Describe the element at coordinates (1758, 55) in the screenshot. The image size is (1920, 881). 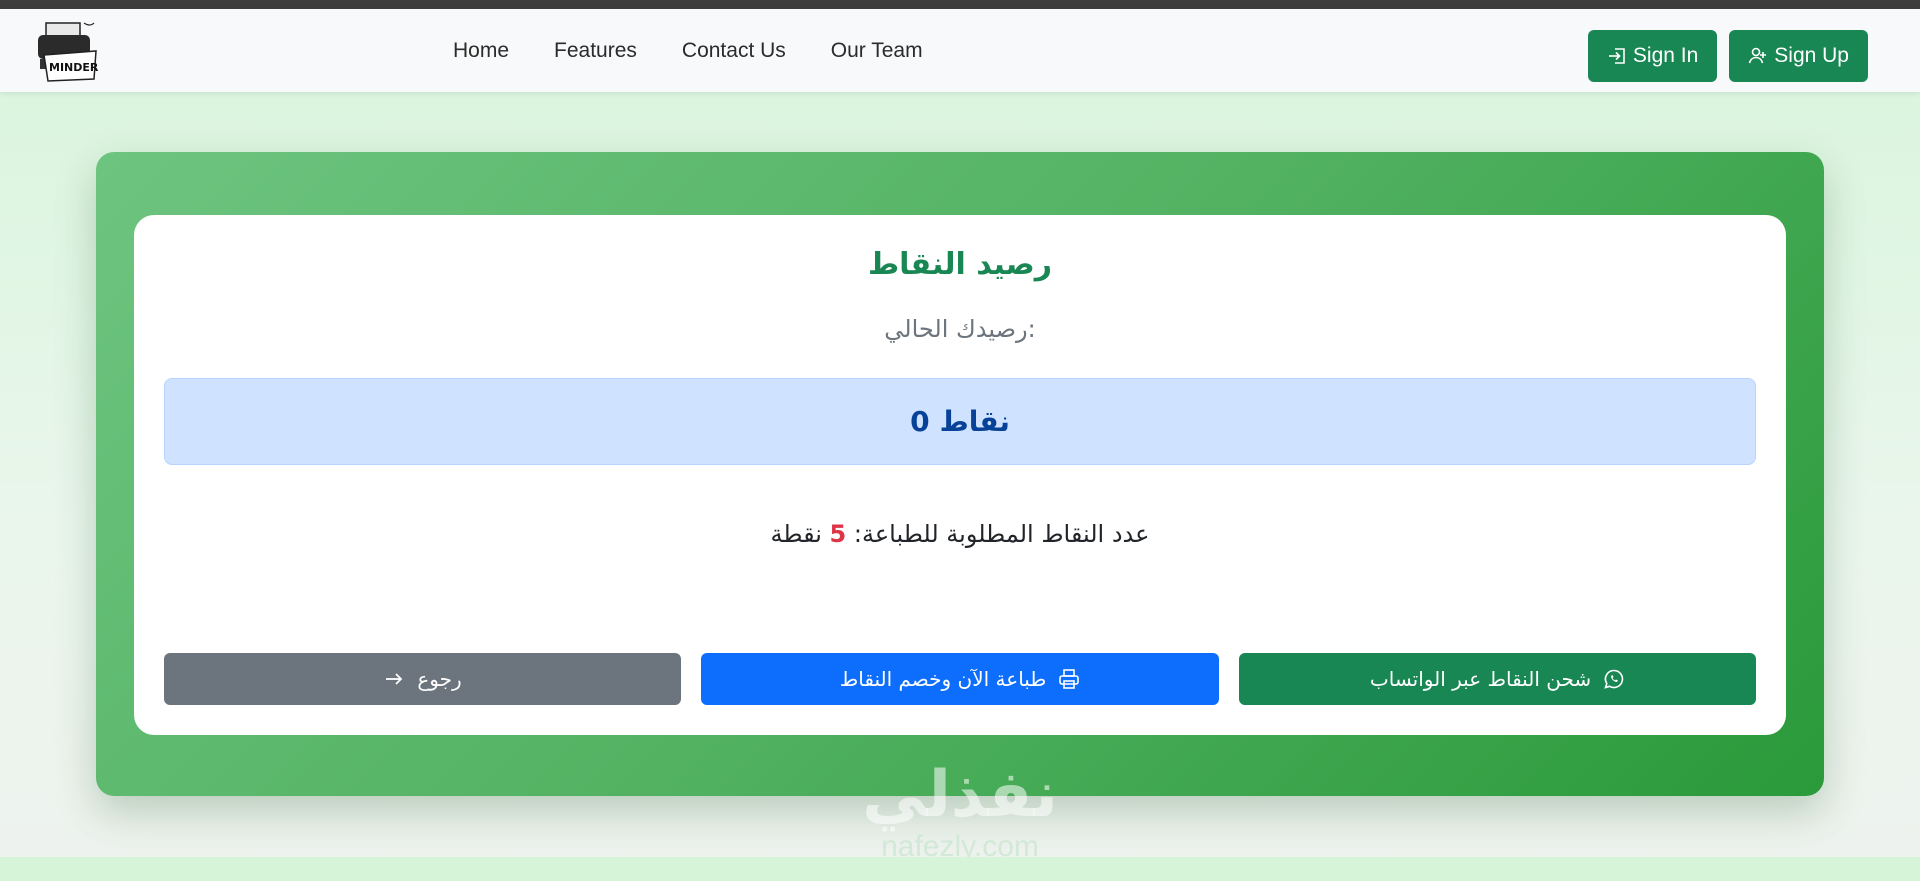
I see `person-plus-icon` at that location.